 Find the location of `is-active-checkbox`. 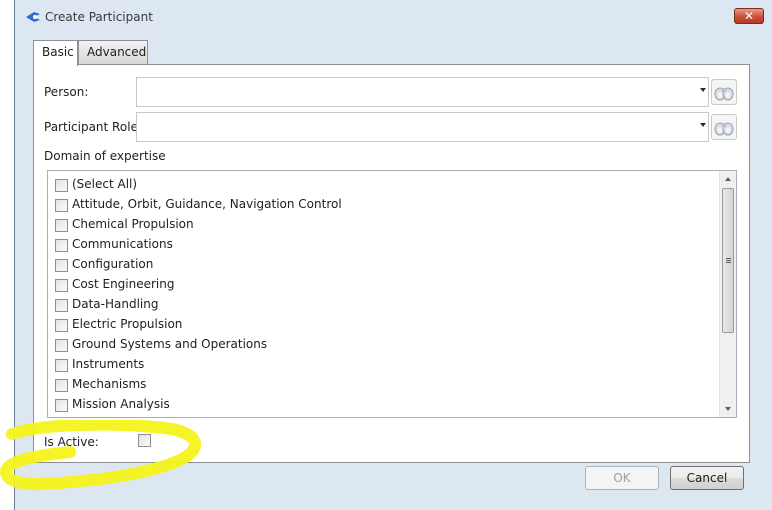

is-active-checkbox is located at coordinates (144, 440).